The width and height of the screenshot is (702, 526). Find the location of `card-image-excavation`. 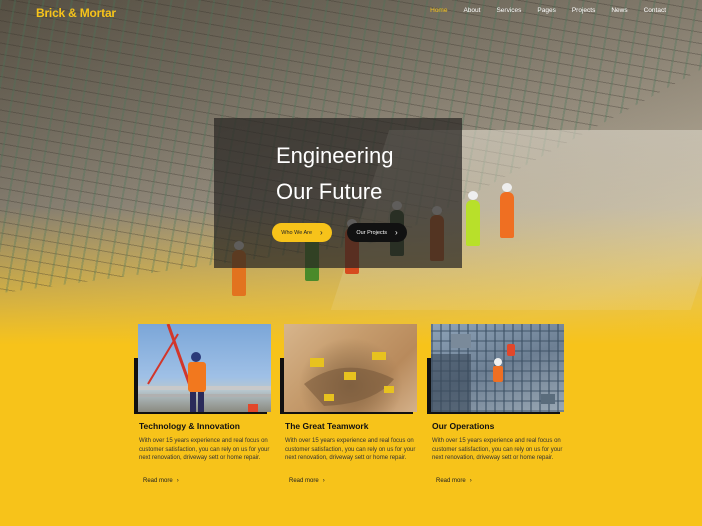

card-image-excavation is located at coordinates (350, 368).